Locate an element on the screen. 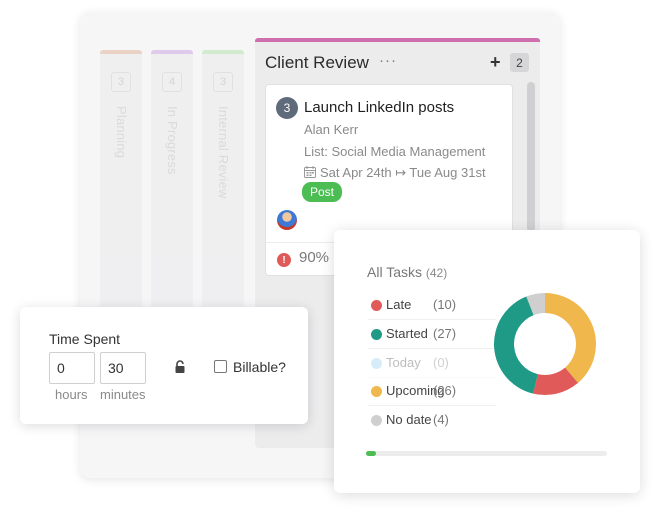  task-dates-row: Sat Apr 24th ↦ Tue Aug 31st is located at coordinates (395, 173).